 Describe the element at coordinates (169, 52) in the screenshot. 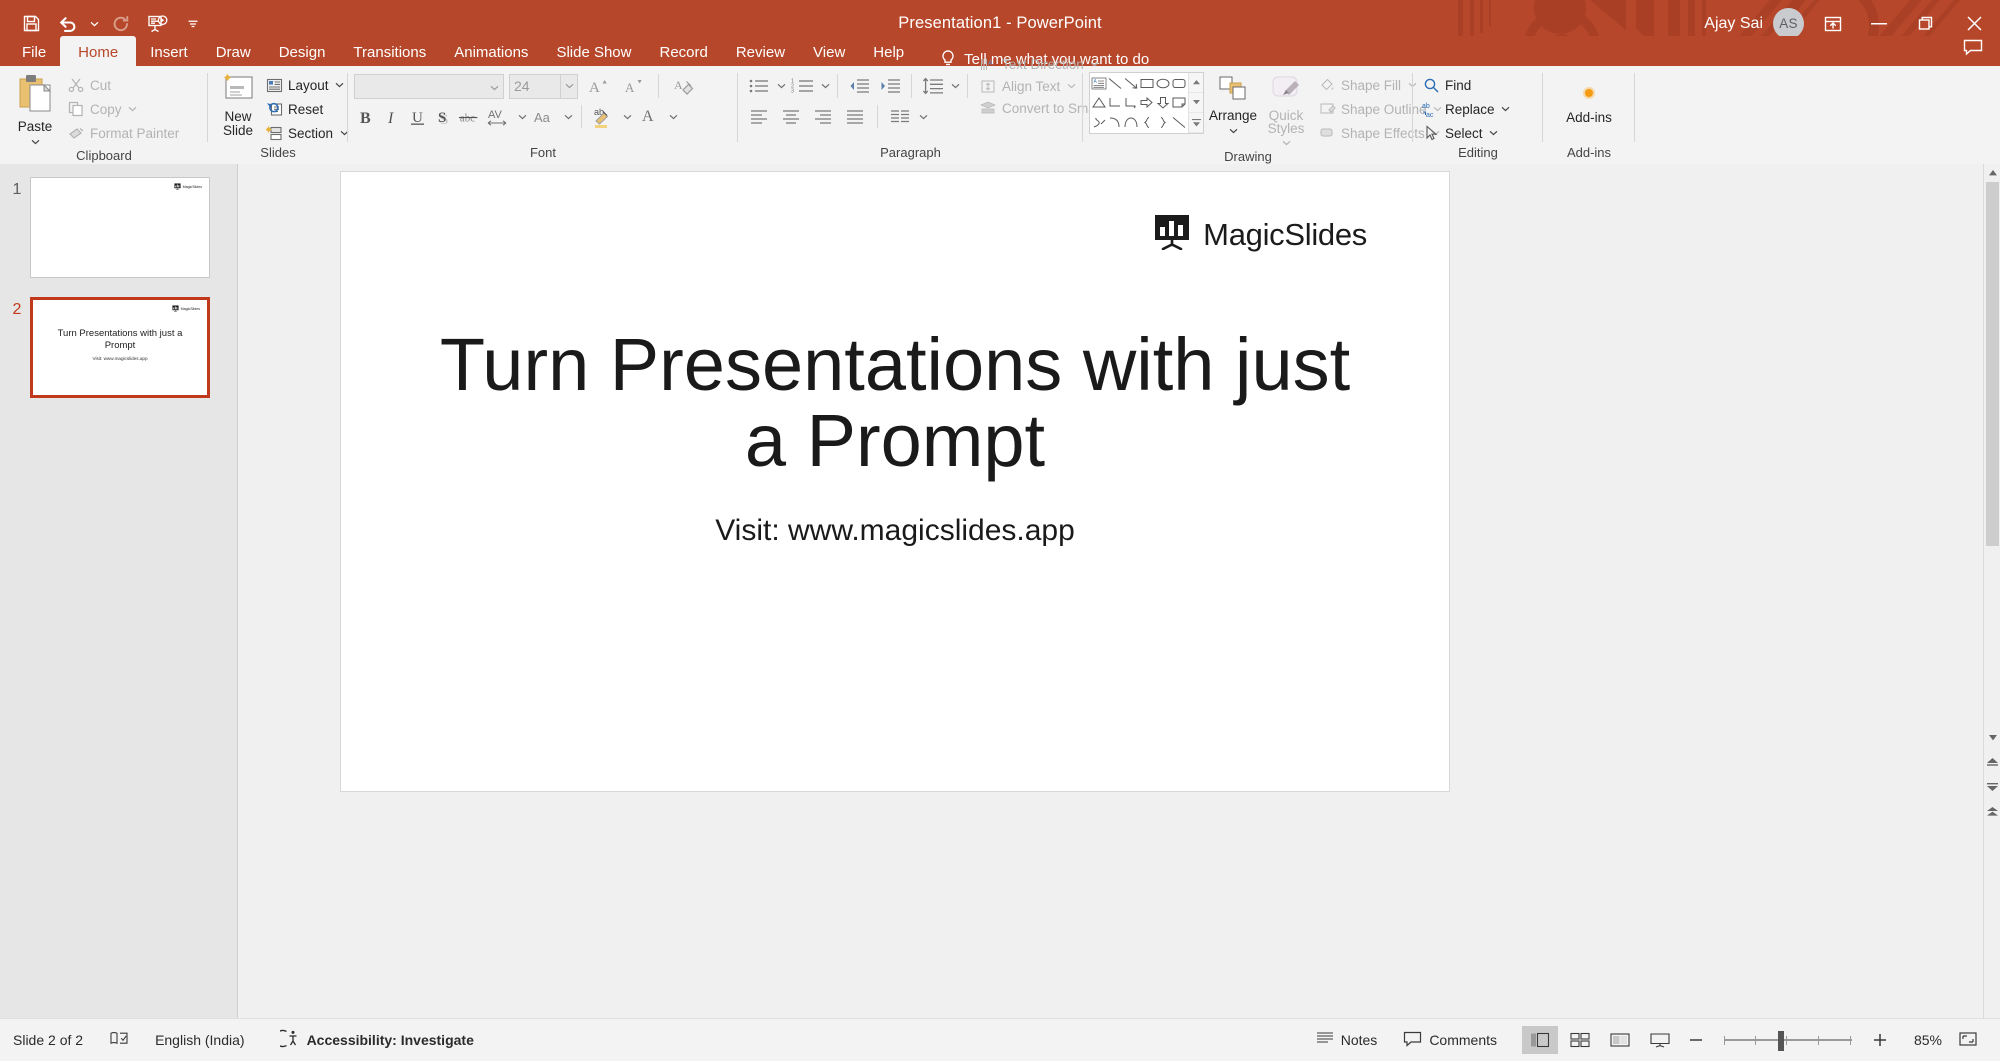

I see `tab-insert: Insert` at that location.